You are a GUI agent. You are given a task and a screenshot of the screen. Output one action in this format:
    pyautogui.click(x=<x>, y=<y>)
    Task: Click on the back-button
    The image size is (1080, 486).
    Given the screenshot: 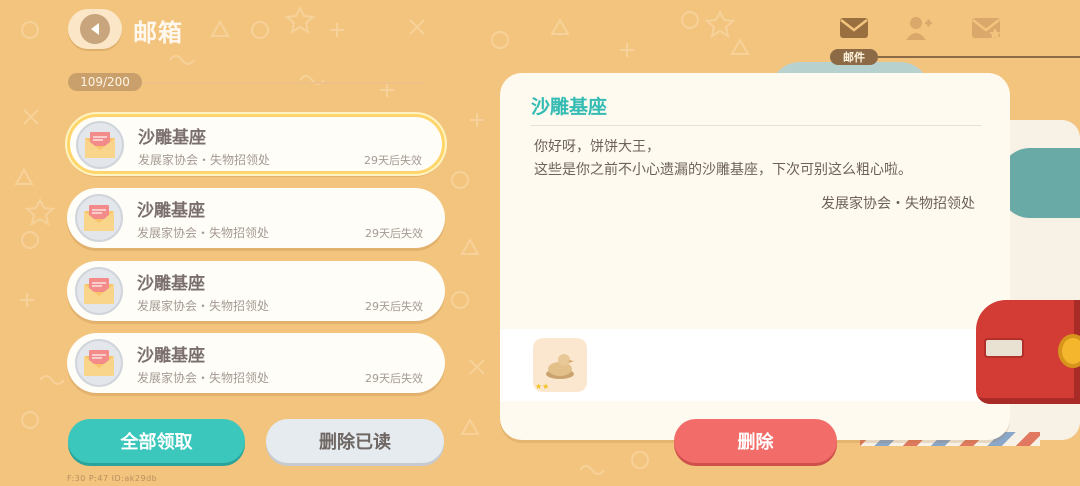 What is the action you would take?
    pyautogui.click(x=95, y=29)
    